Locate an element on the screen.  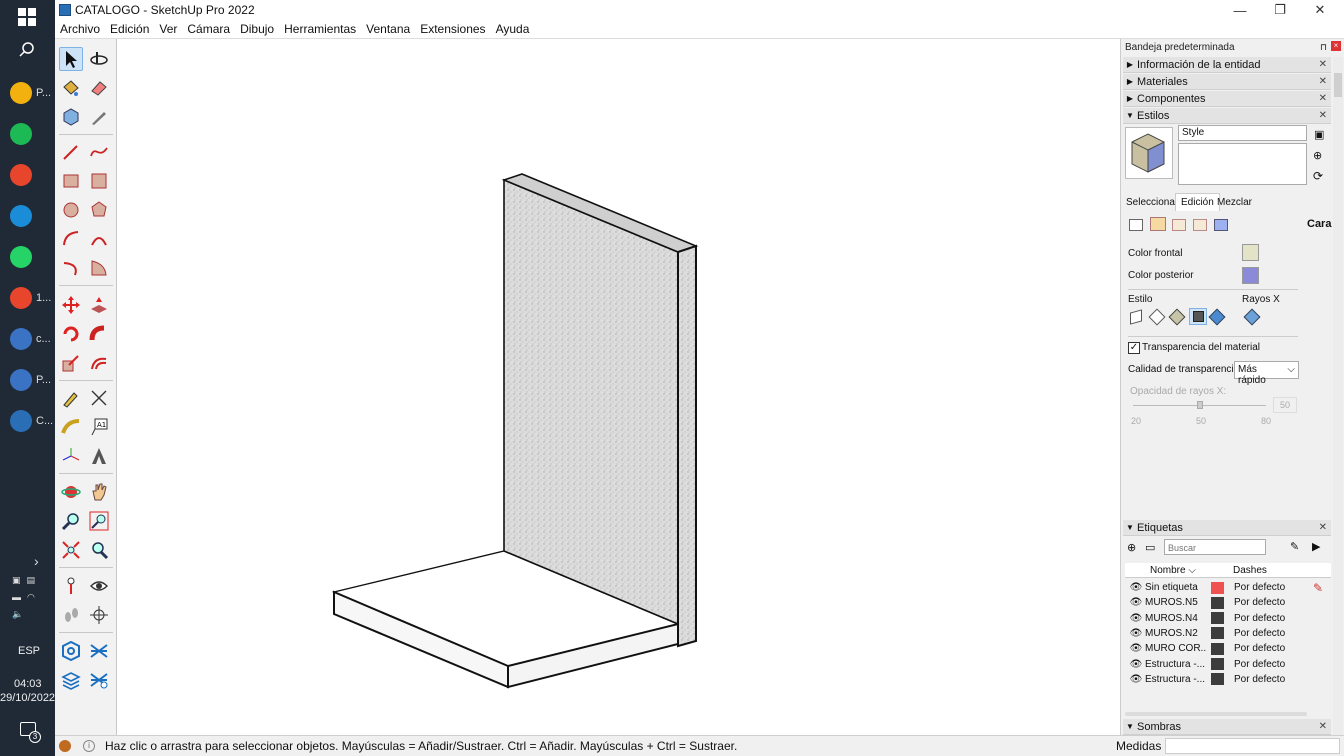
panel-shadows: ▼ Sombras ✕ is located at coordinates (1227, 727).